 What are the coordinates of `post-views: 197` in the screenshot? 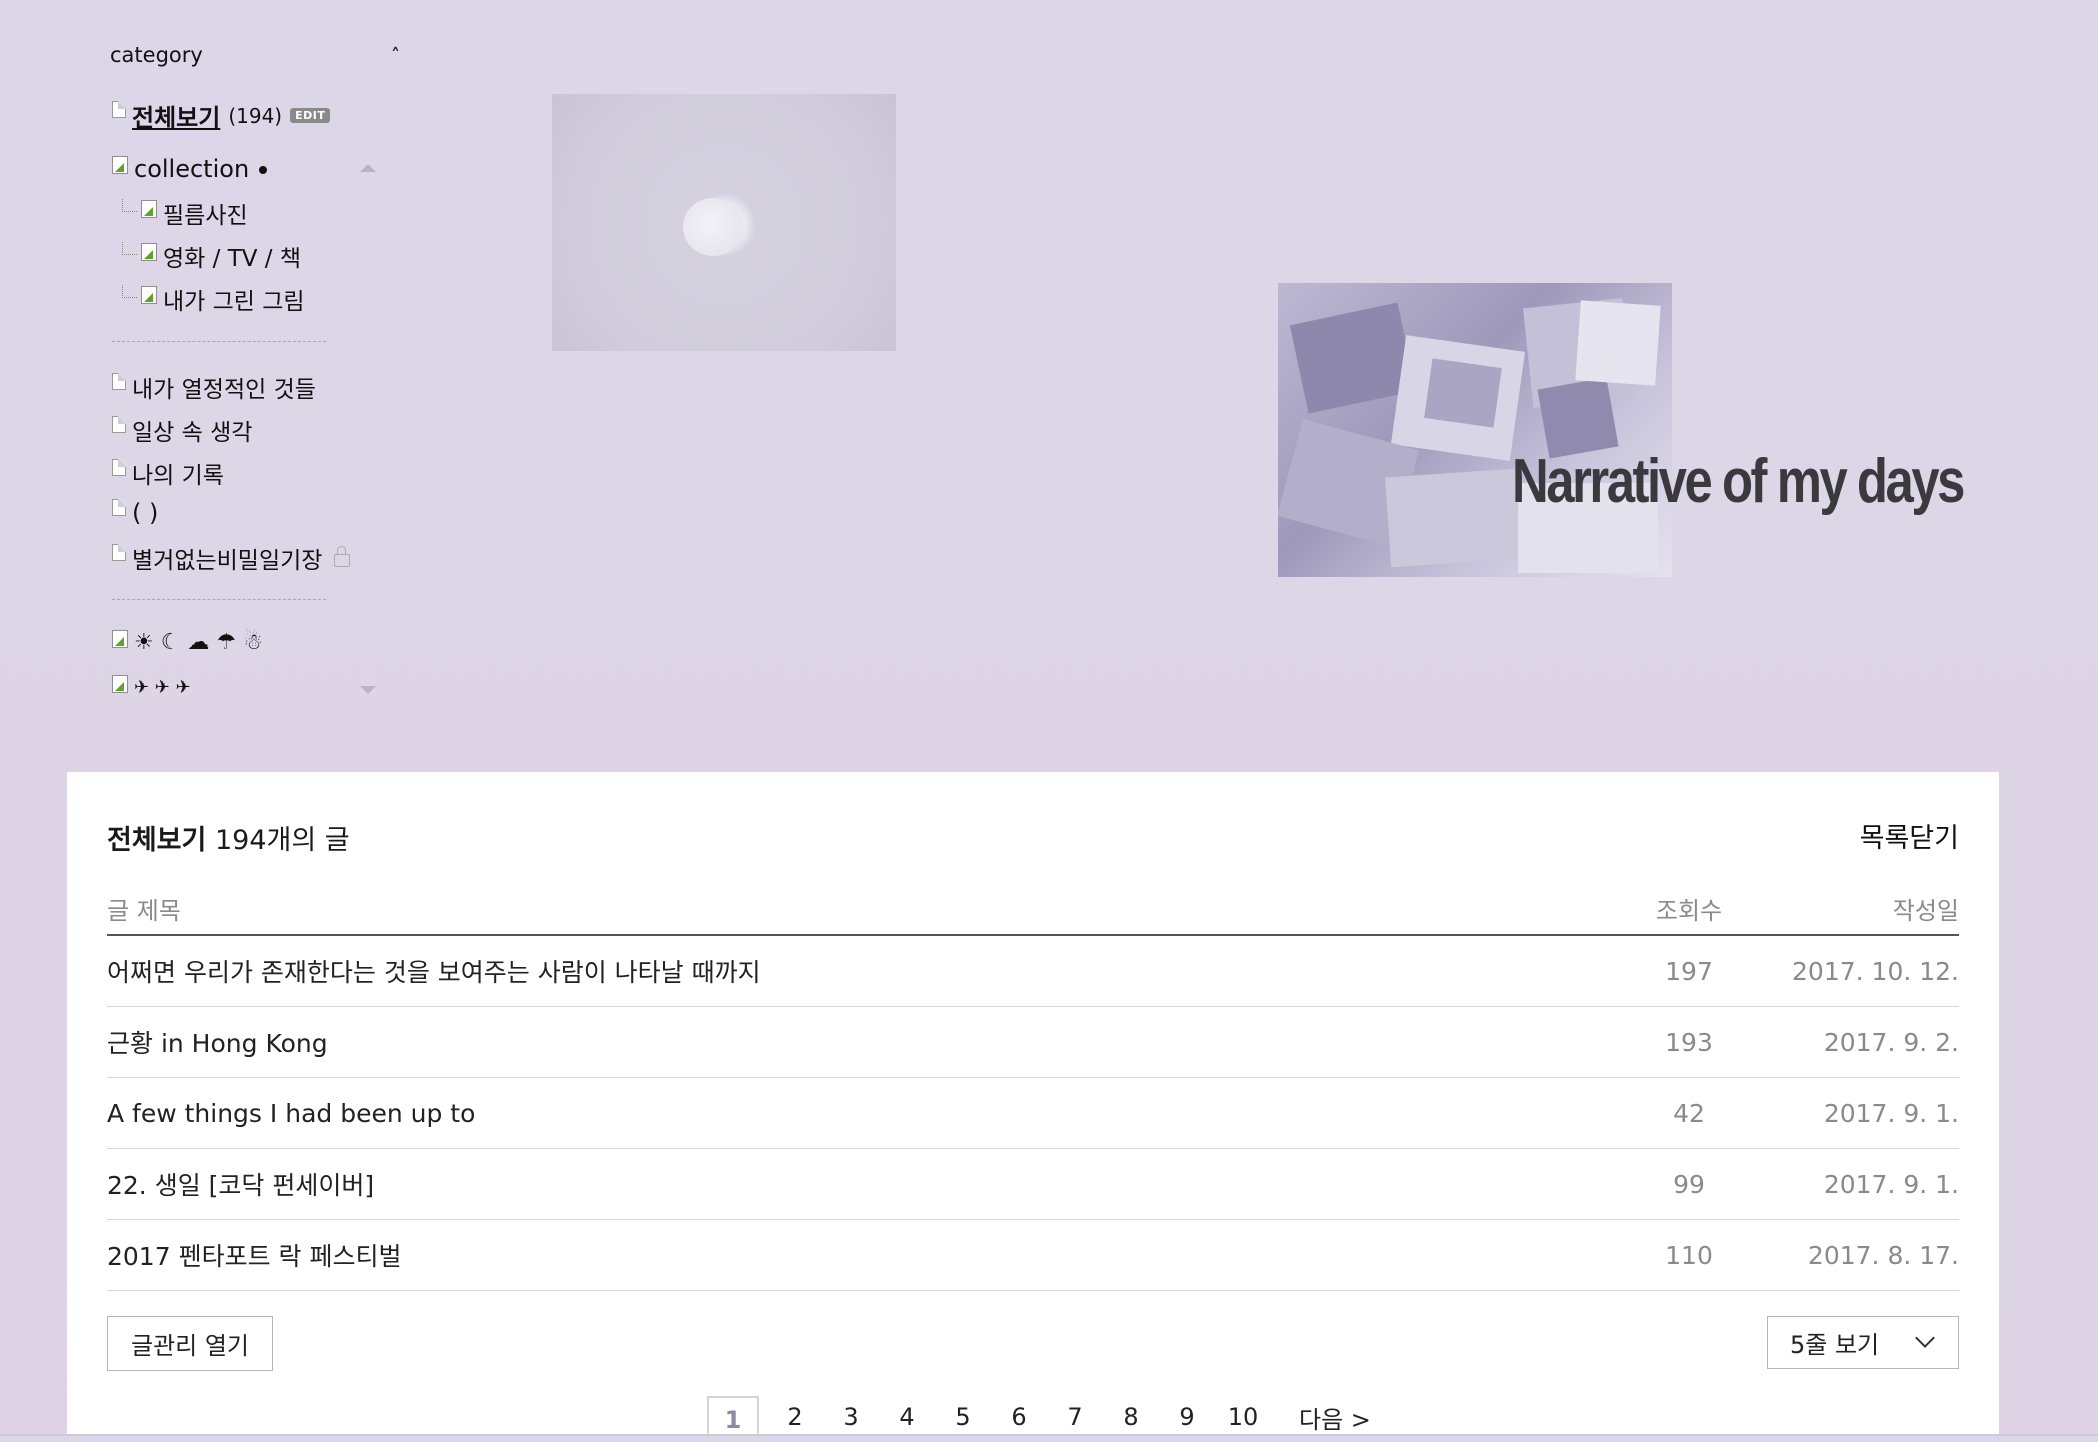 It's located at (1689, 971).